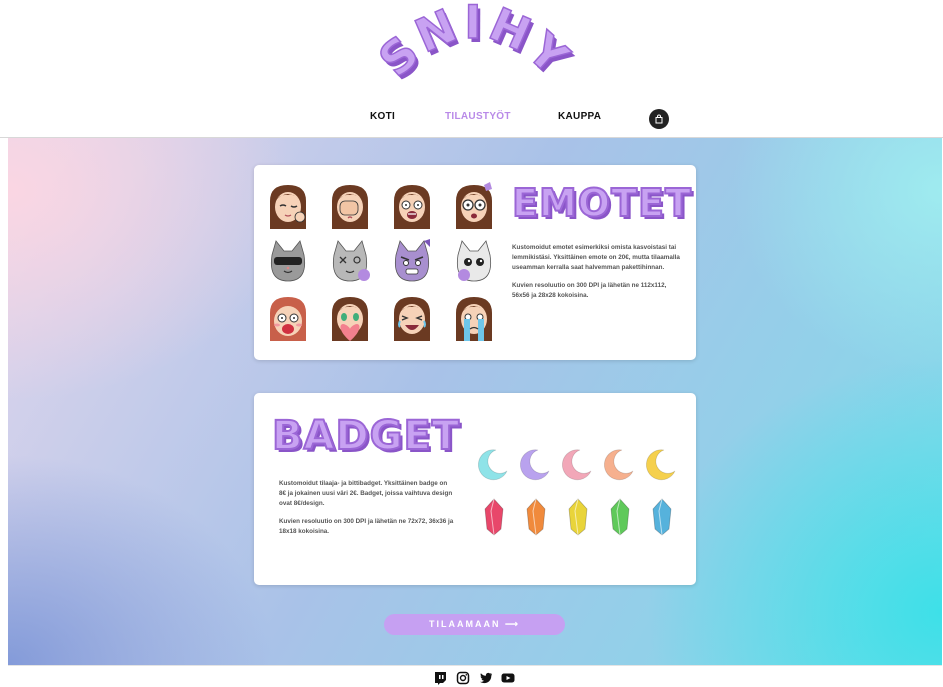 The image size is (943, 687). I want to click on twitter-link, so click(486, 678).